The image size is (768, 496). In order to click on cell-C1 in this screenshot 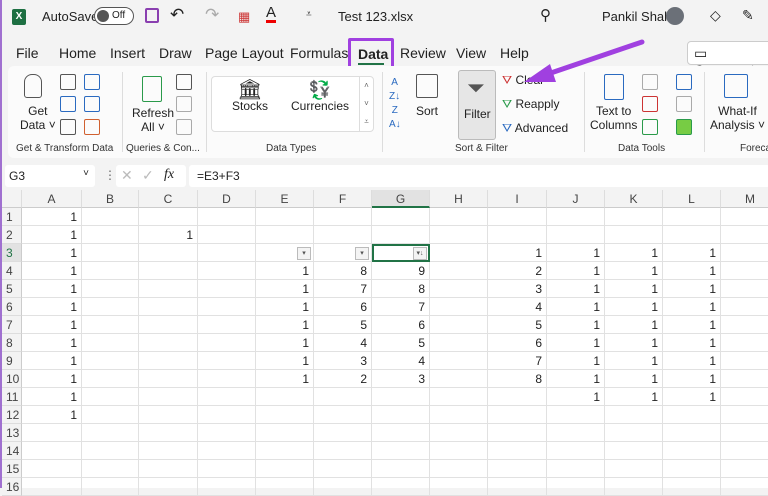, I will do `click(168, 217)`.